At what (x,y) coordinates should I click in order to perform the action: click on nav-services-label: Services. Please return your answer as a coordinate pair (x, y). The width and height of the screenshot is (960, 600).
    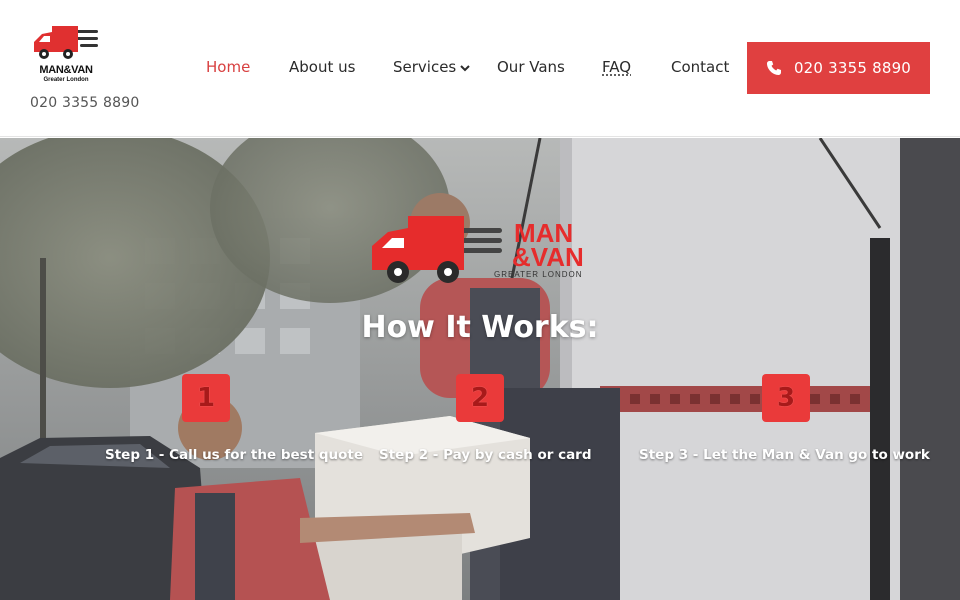
    Looking at the image, I should click on (425, 67).